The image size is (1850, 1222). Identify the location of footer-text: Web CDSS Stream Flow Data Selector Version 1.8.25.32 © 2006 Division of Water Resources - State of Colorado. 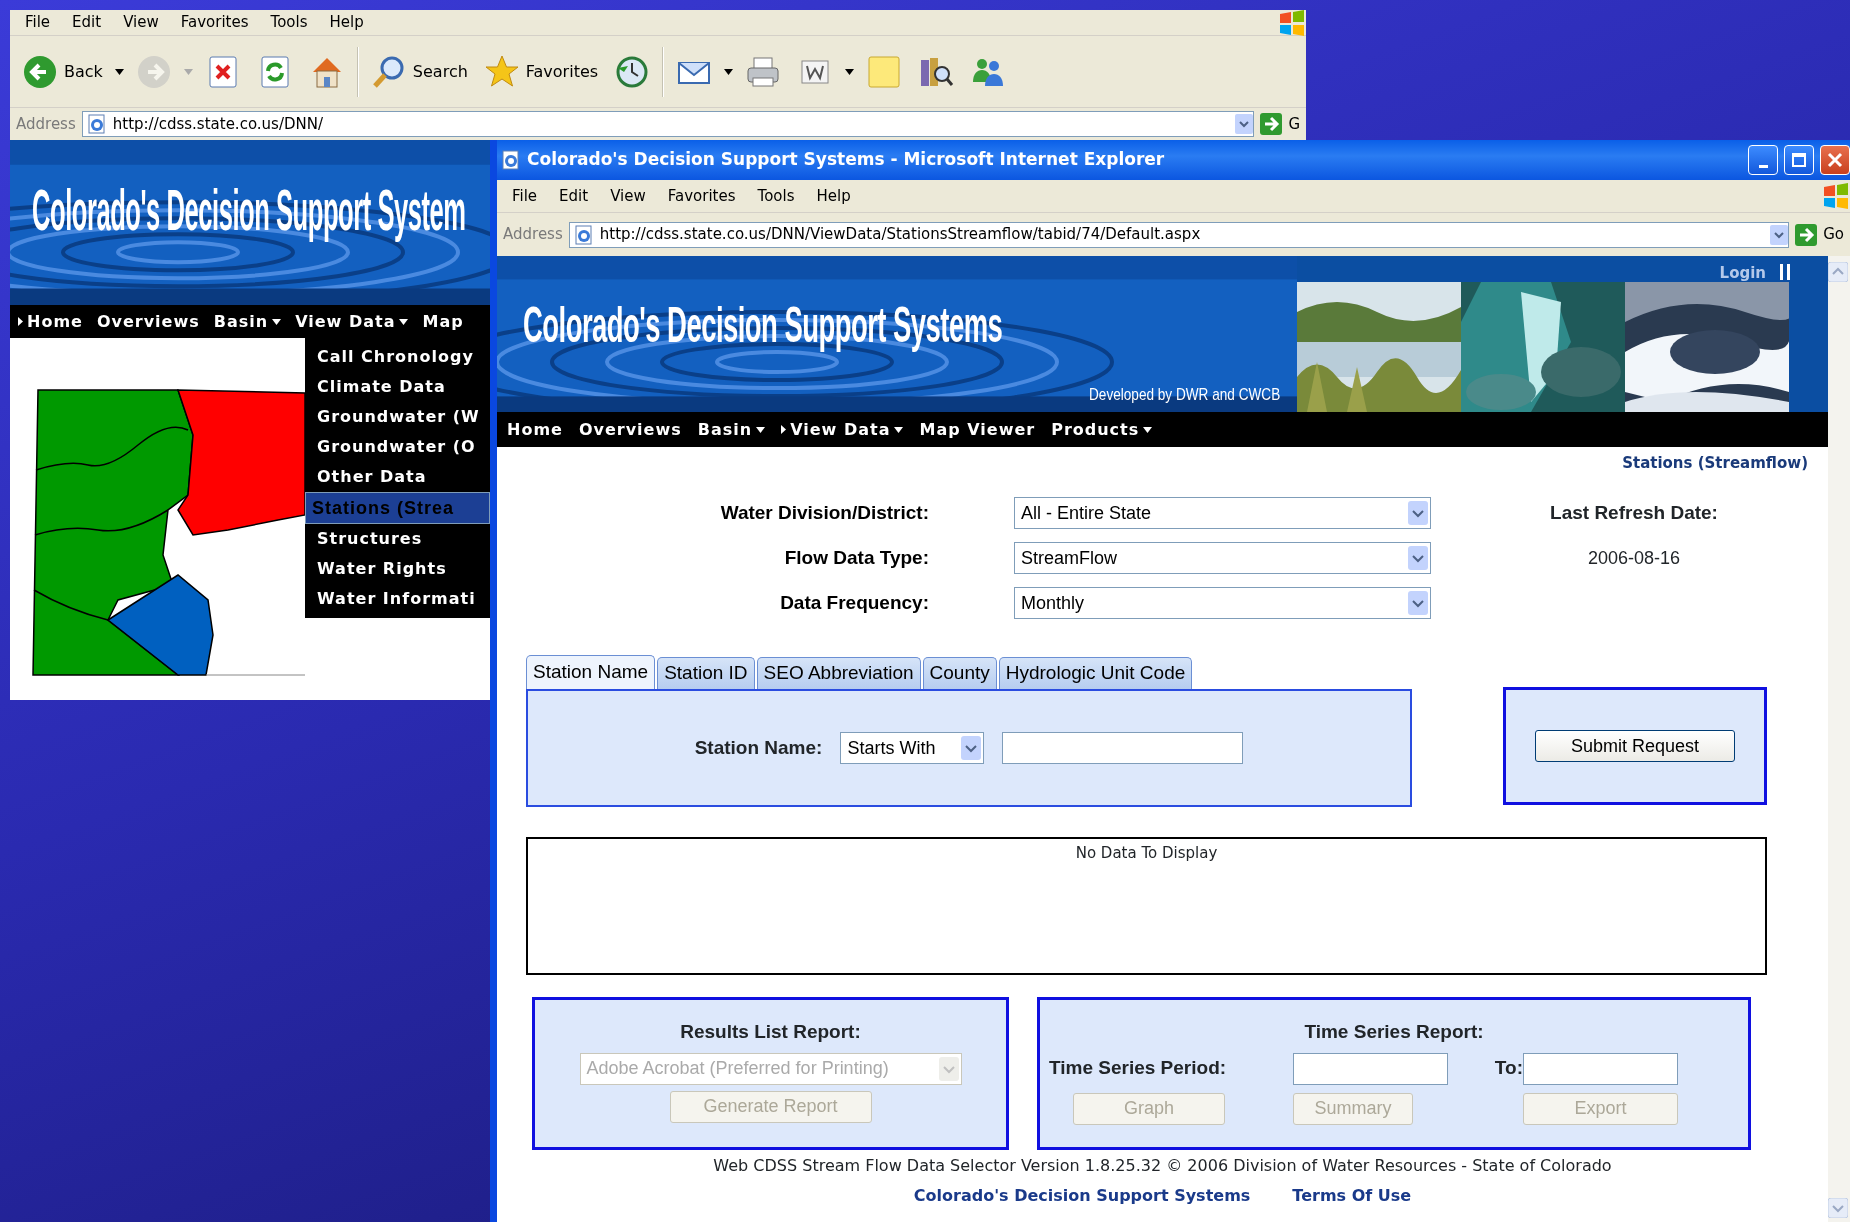
(1162, 1166).